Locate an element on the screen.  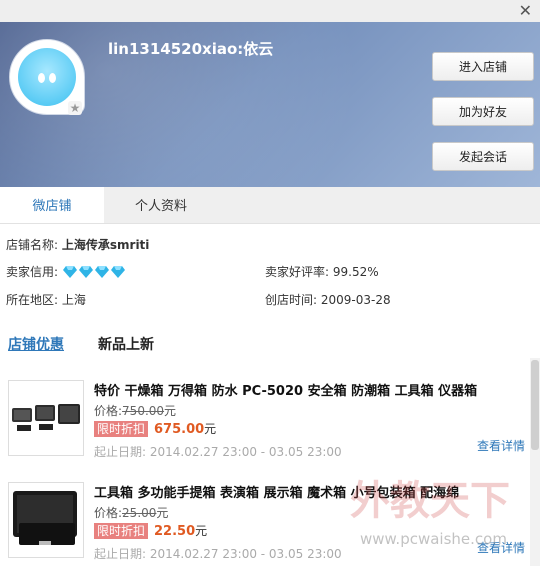
shop-since-row: 创店时间: 2009-03-28 is located at coordinates (328, 299).